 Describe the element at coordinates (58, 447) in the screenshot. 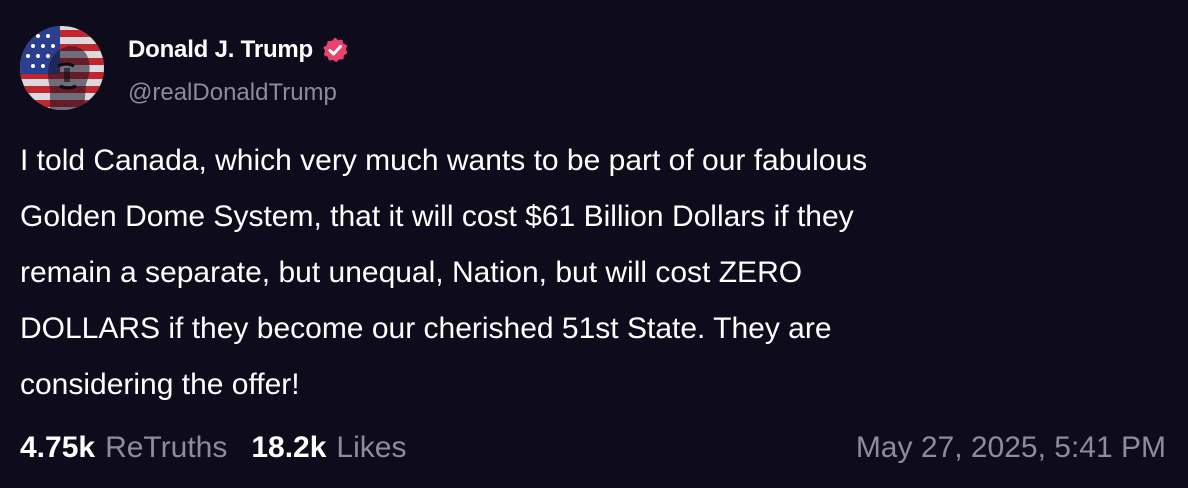

I see `retruths-count: 4.75k` at that location.